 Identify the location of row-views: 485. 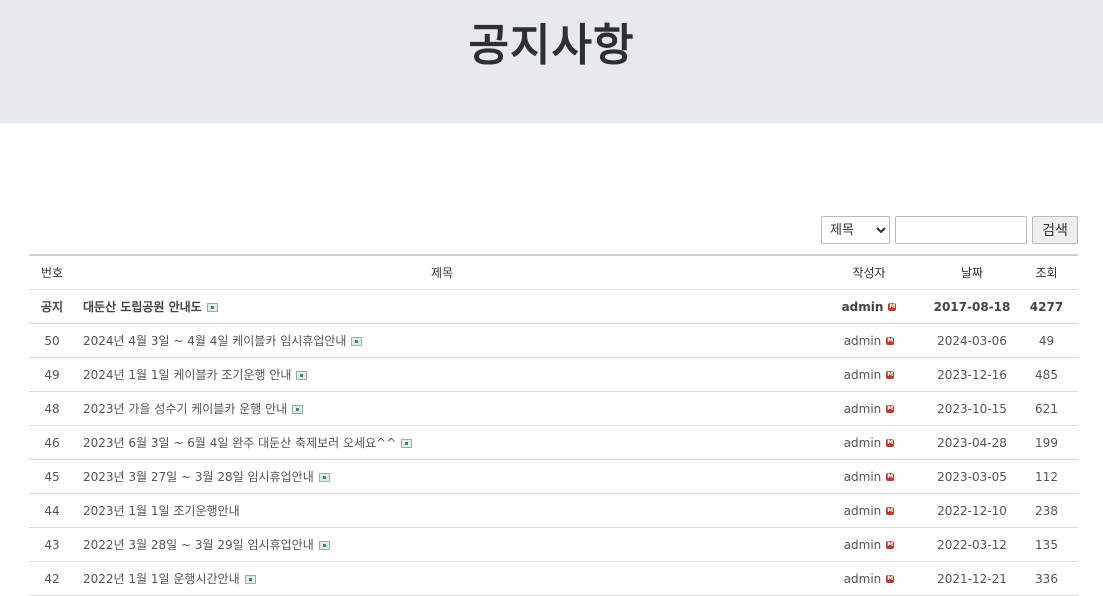
(1046, 374).